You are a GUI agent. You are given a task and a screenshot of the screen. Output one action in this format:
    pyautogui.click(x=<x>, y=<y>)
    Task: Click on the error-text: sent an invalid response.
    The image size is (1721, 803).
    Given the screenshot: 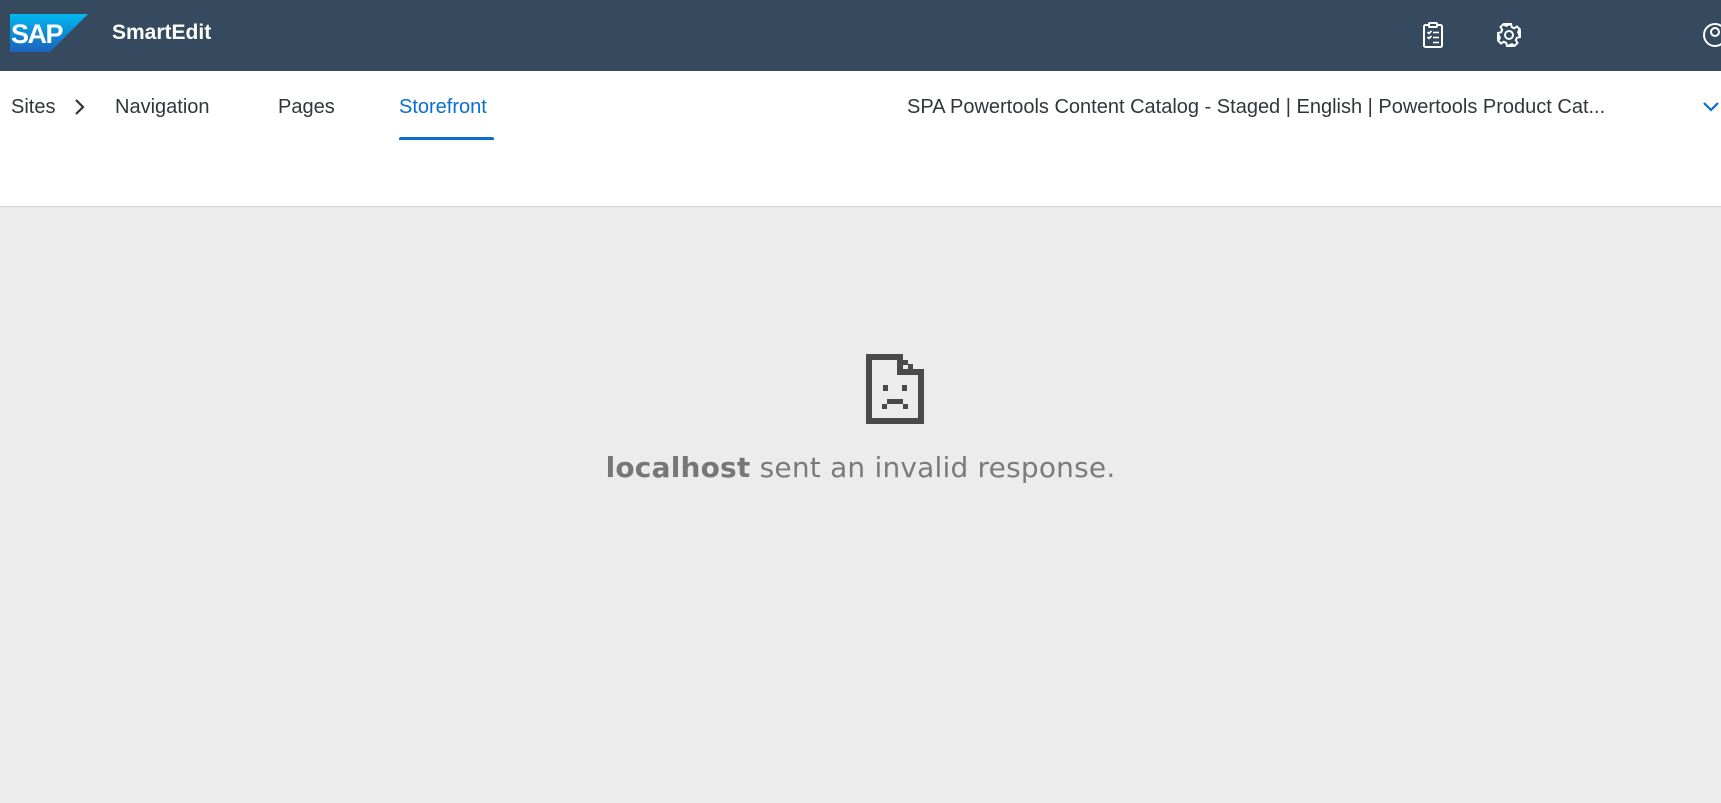 What is the action you would take?
    pyautogui.click(x=937, y=467)
    